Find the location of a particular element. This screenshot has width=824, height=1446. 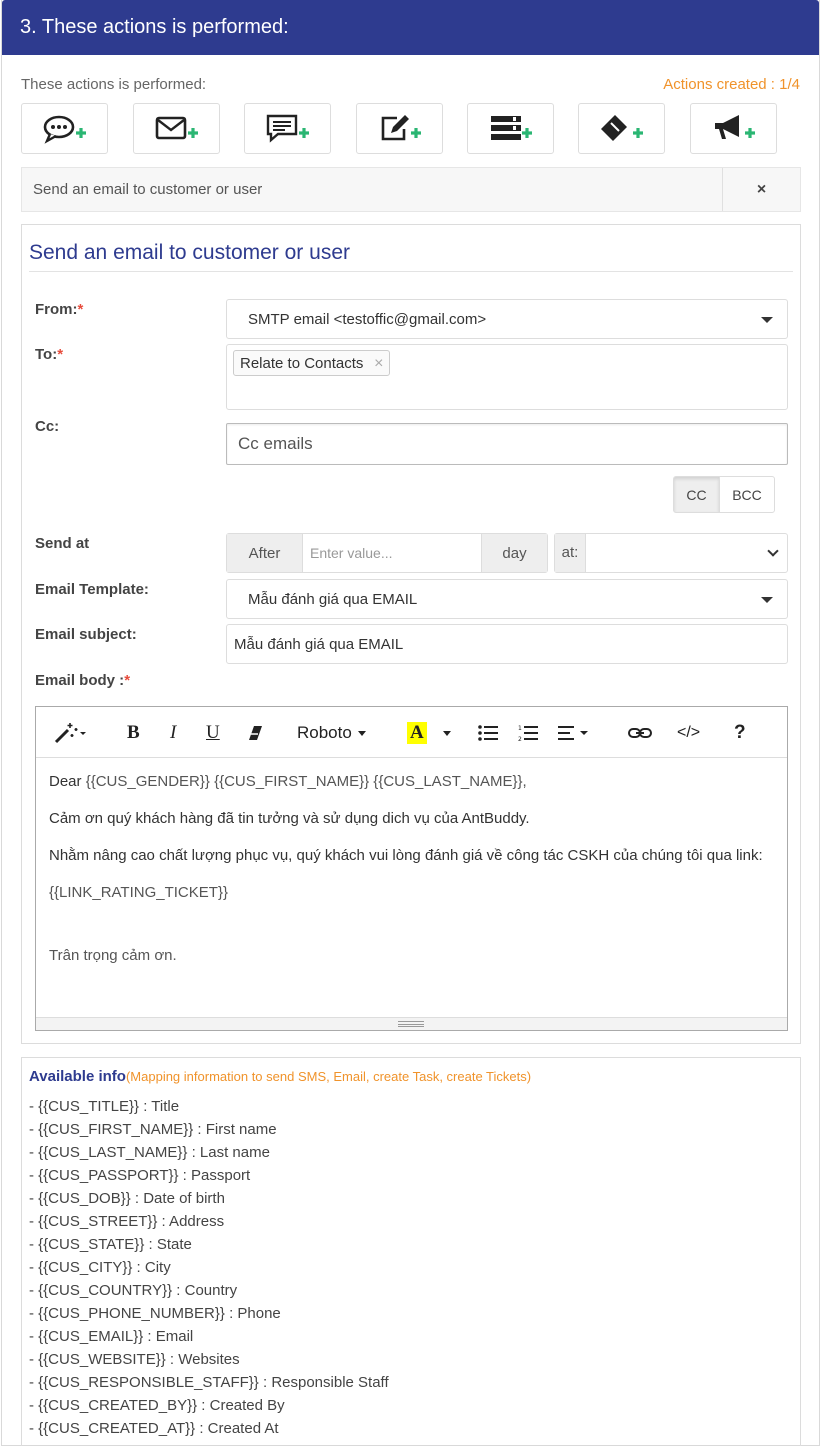

edit-add-icon is located at coordinates (401, 127).